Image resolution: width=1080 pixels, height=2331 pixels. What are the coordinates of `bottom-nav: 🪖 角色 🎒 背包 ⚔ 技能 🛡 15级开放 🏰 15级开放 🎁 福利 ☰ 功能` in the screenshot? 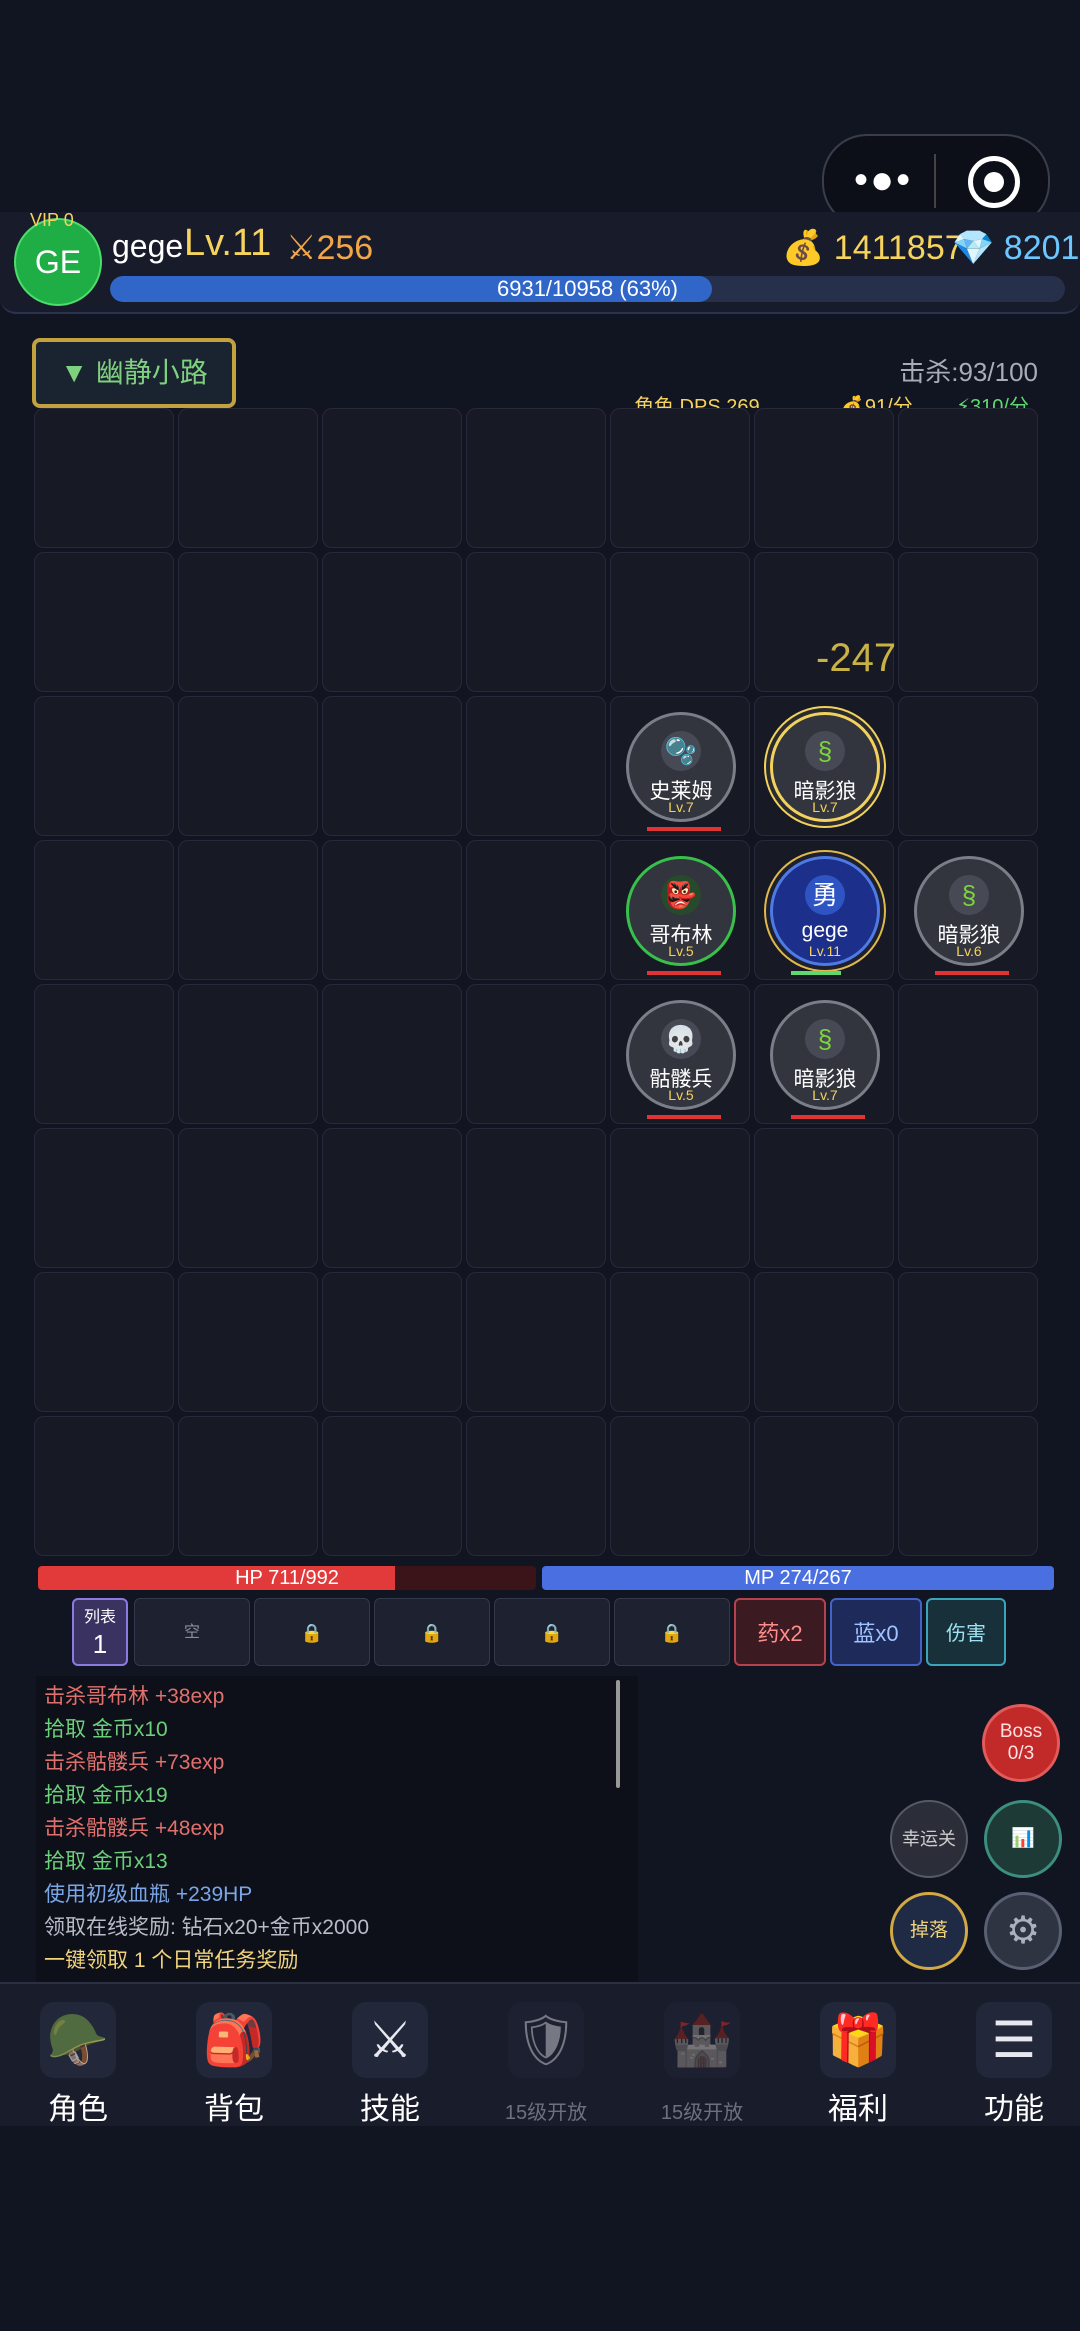 It's located at (540, 2054).